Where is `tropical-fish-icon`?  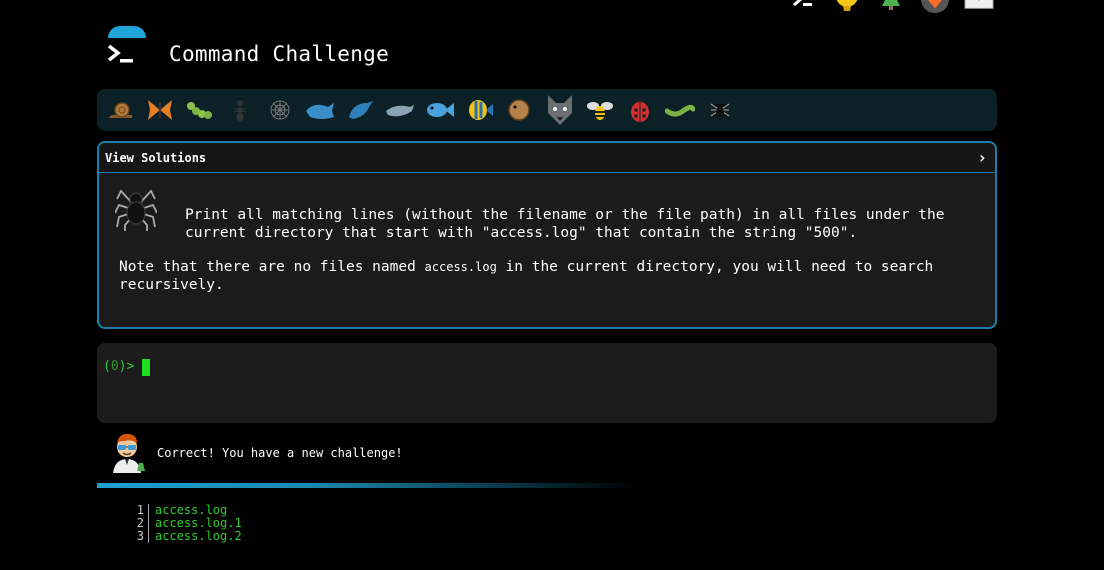
tropical-fish-icon is located at coordinates (480, 110).